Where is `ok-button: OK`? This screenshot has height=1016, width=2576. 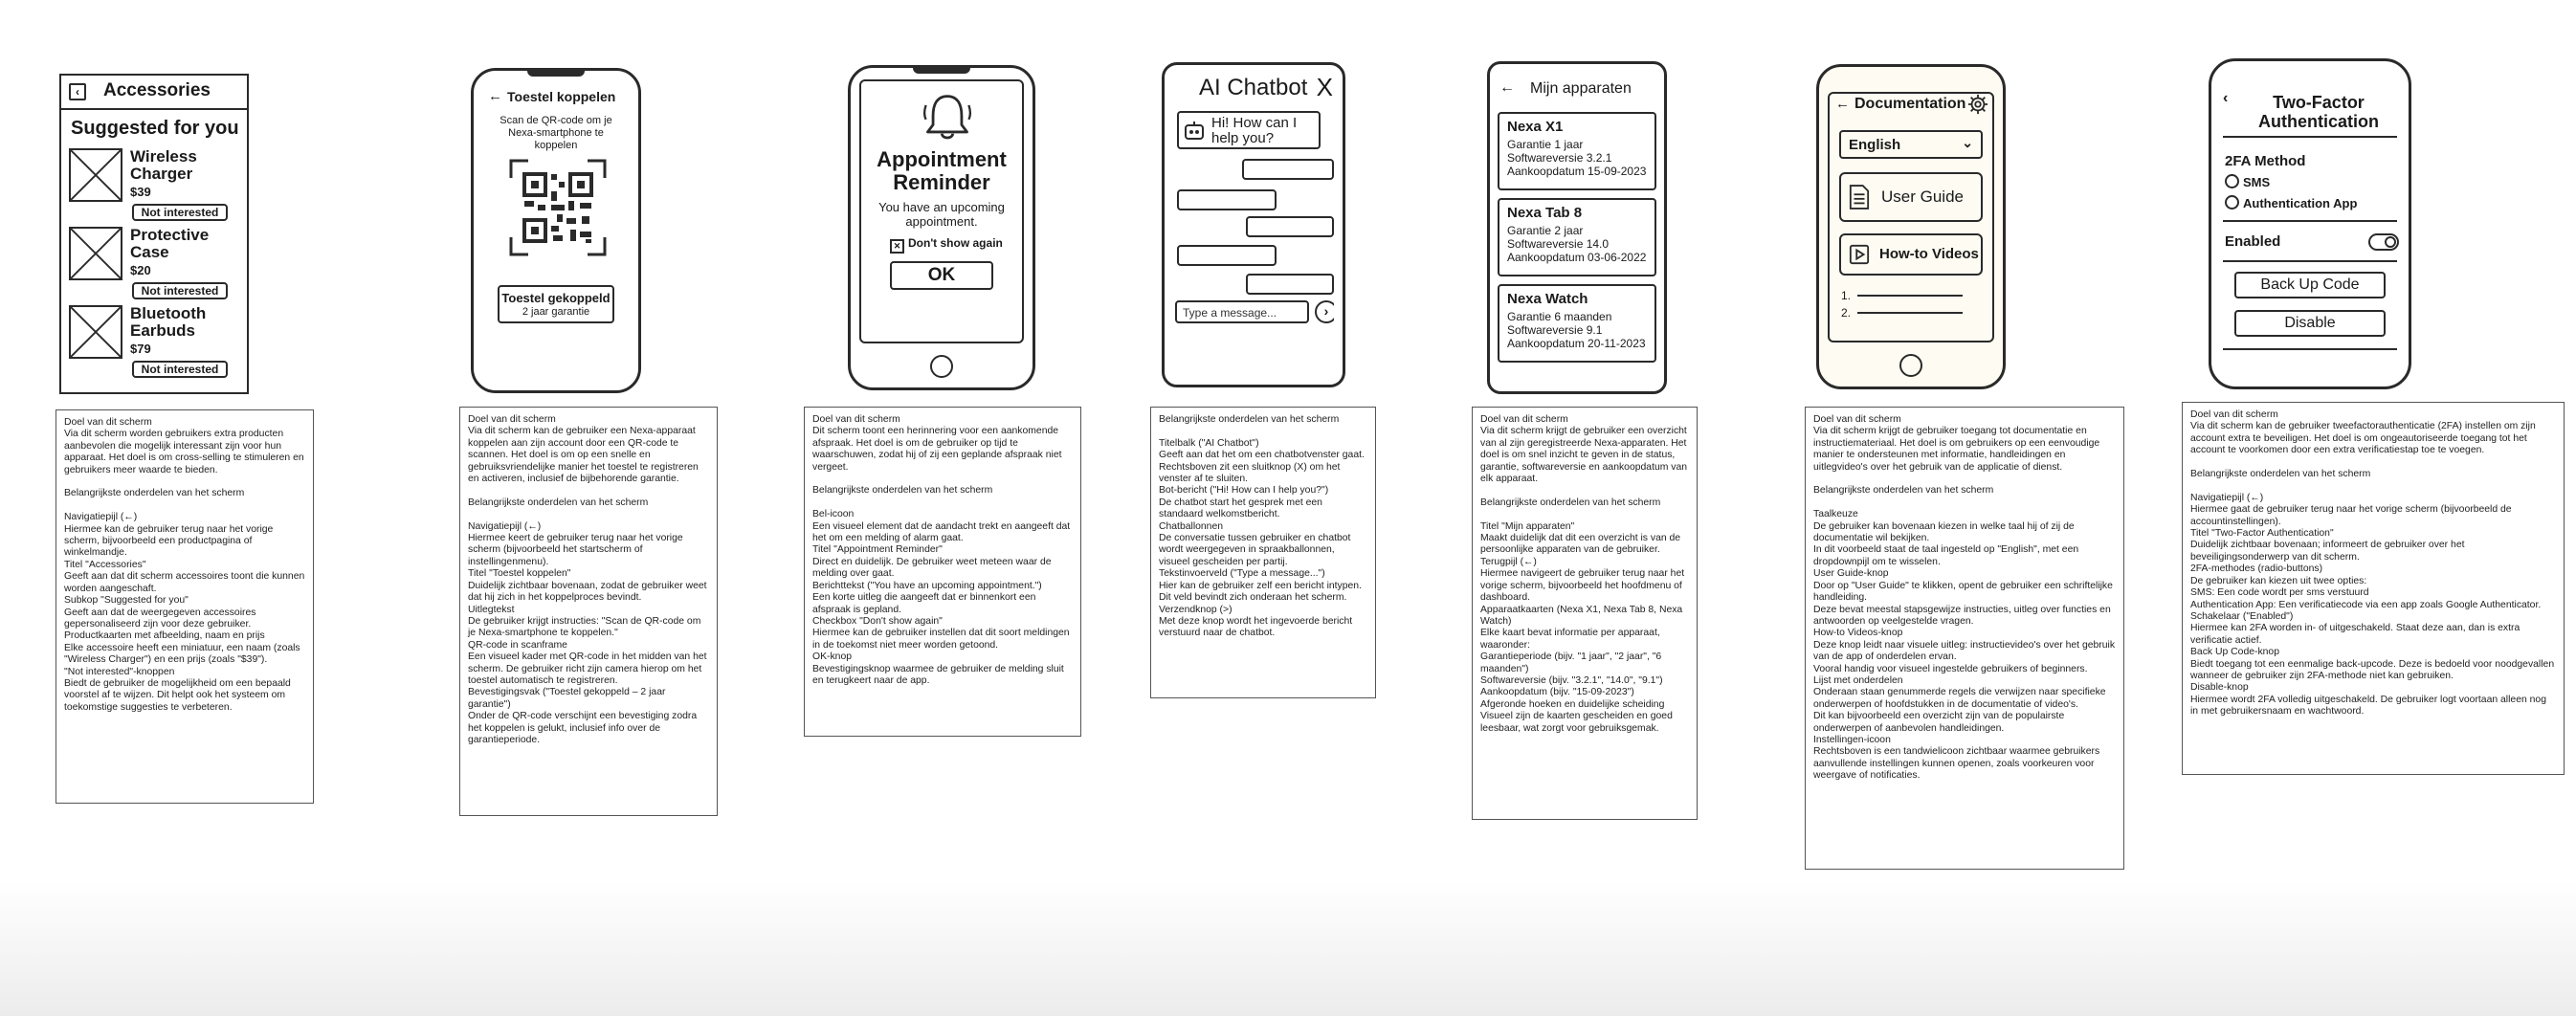 ok-button: OK is located at coordinates (941, 275).